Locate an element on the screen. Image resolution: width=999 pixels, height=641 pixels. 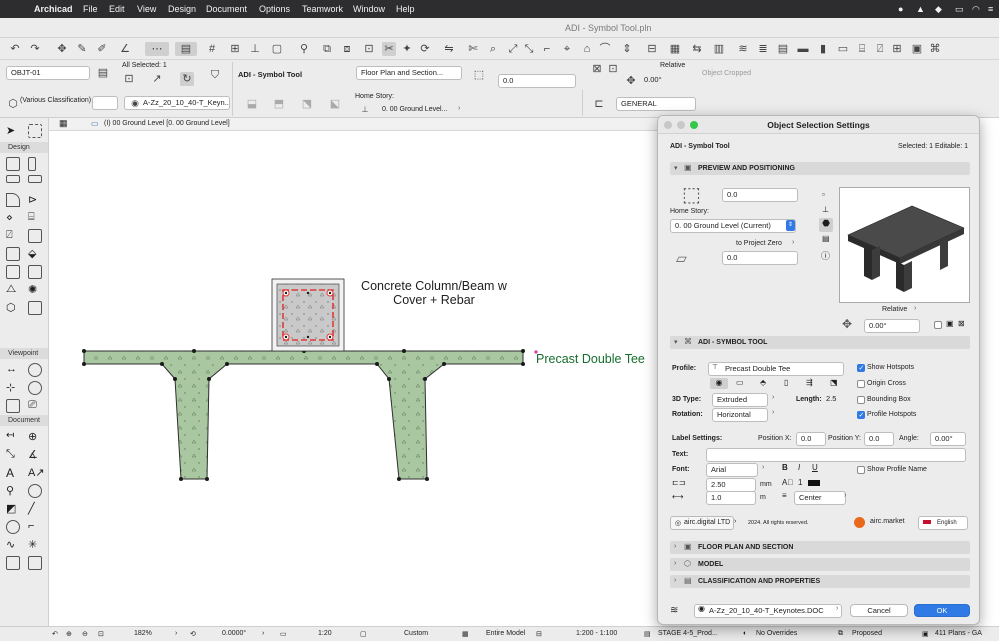
mesh-tool-icon: ⧍ is located at coordinates (13, 290).